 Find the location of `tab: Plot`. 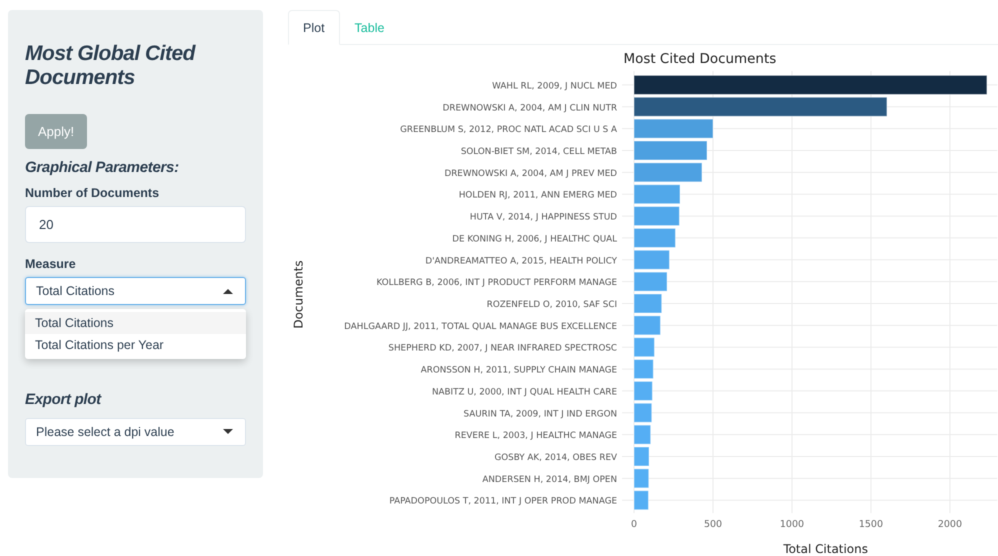

tab: Plot is located at coordinates (314, 27).